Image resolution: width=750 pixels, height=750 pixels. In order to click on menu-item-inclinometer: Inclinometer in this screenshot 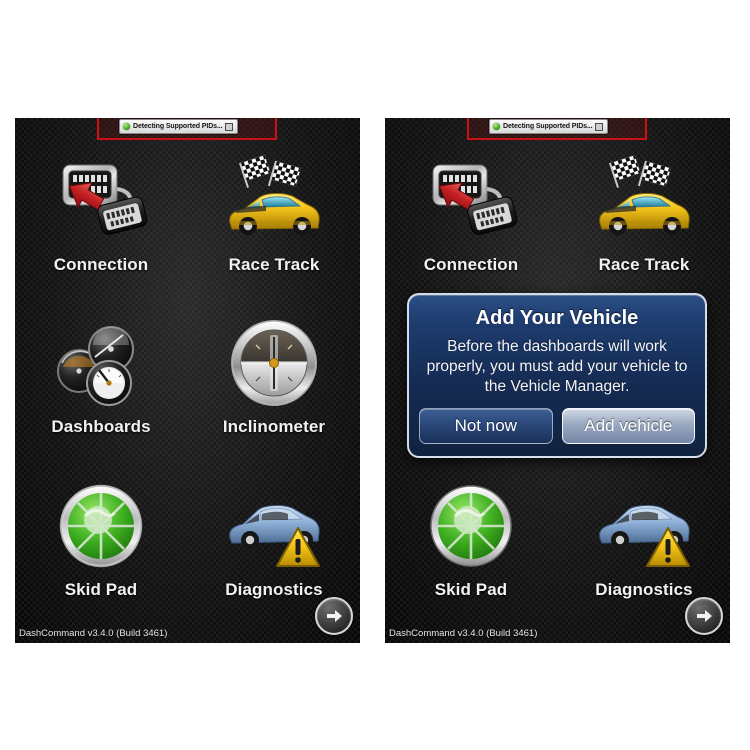, I will do `click(274, 386)`.